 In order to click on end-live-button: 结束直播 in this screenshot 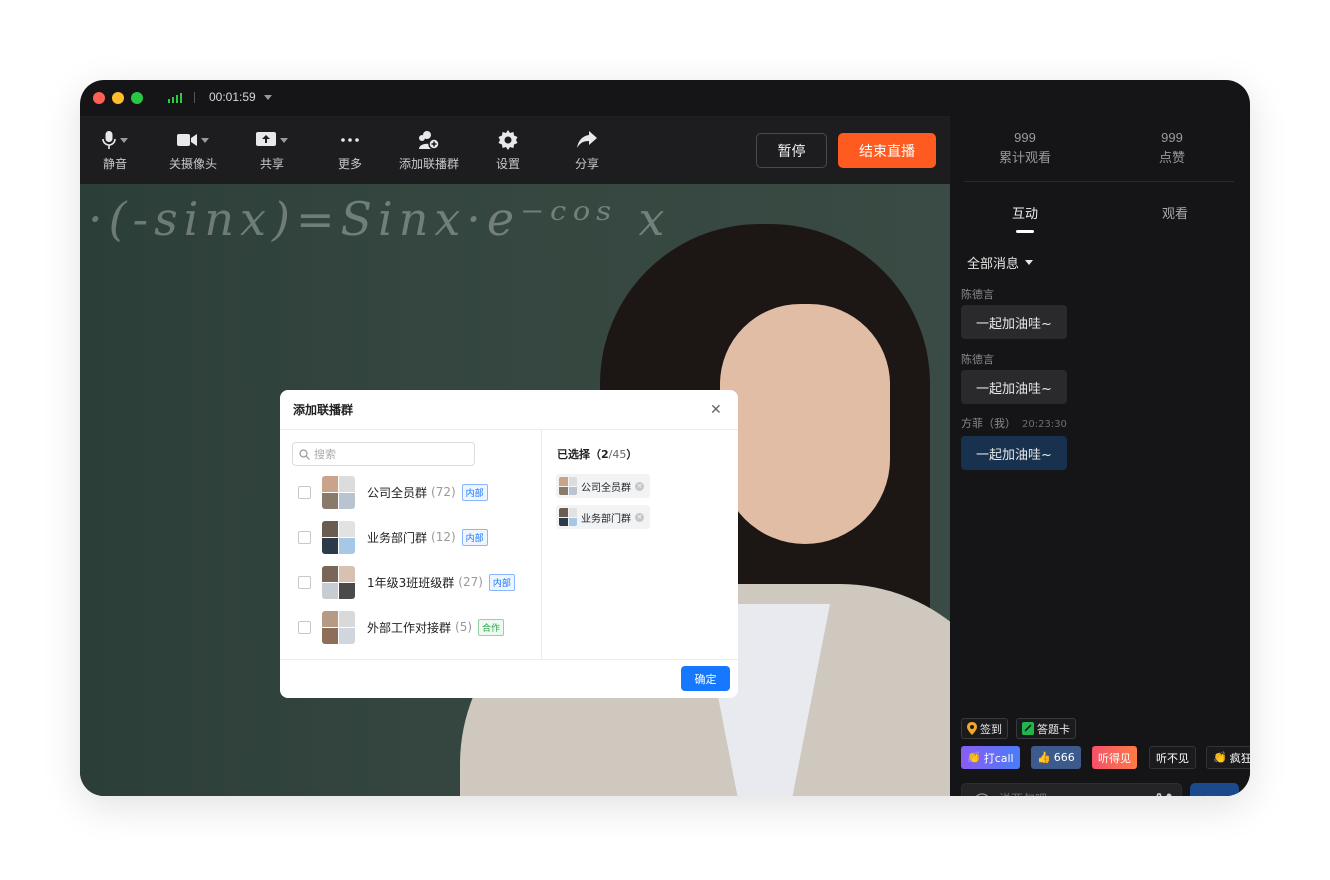, I will do `click(887, 150)`.